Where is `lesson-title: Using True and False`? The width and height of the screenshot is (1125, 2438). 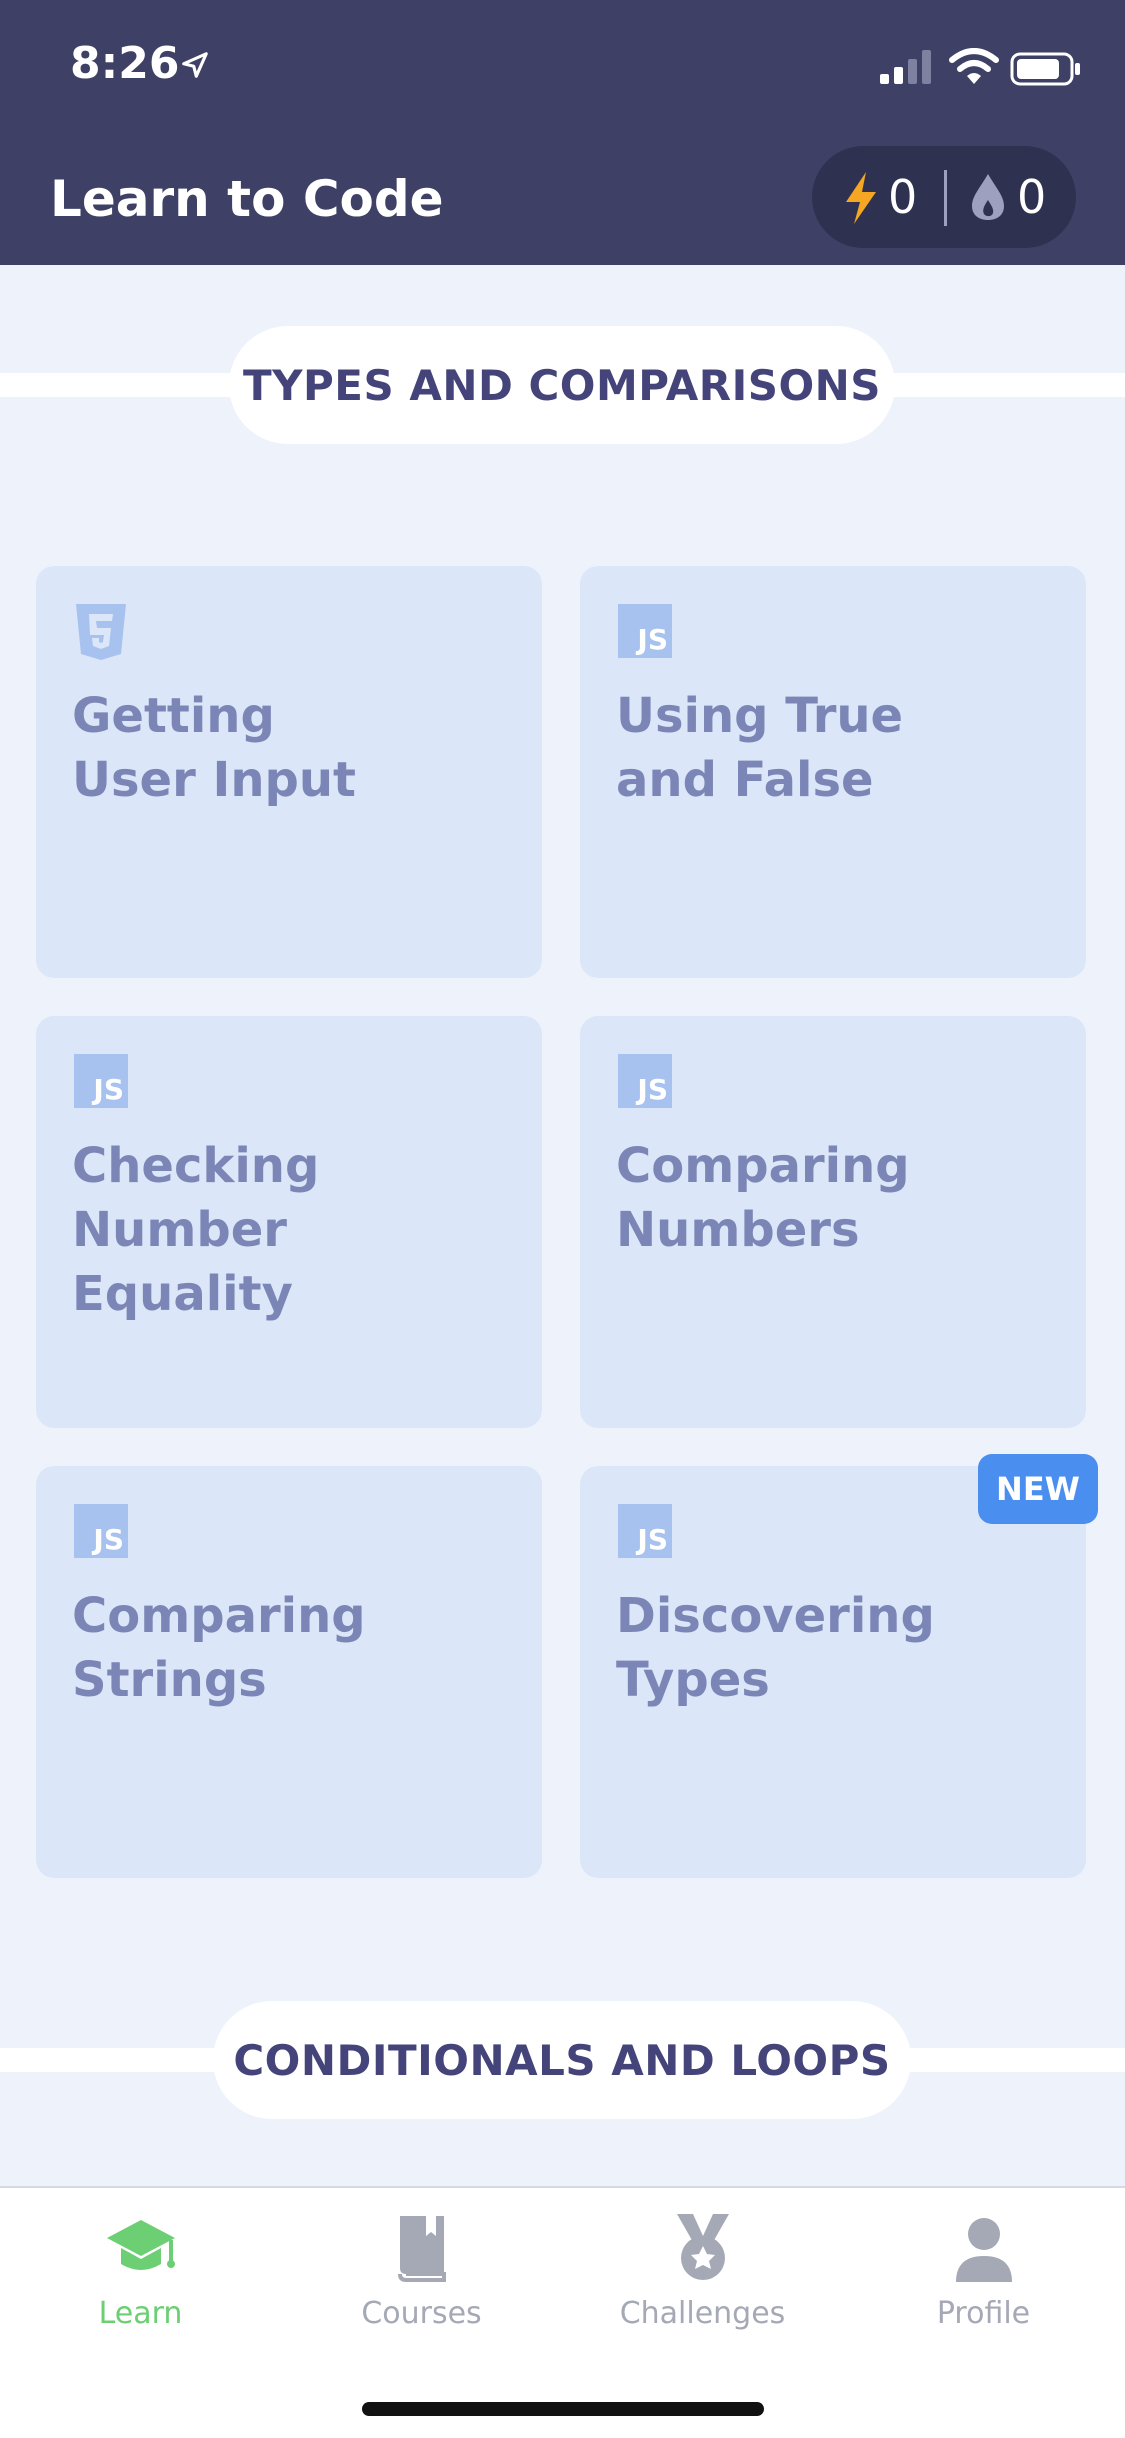
lesson-title: Using True and False is located at coordinates (760, 748).